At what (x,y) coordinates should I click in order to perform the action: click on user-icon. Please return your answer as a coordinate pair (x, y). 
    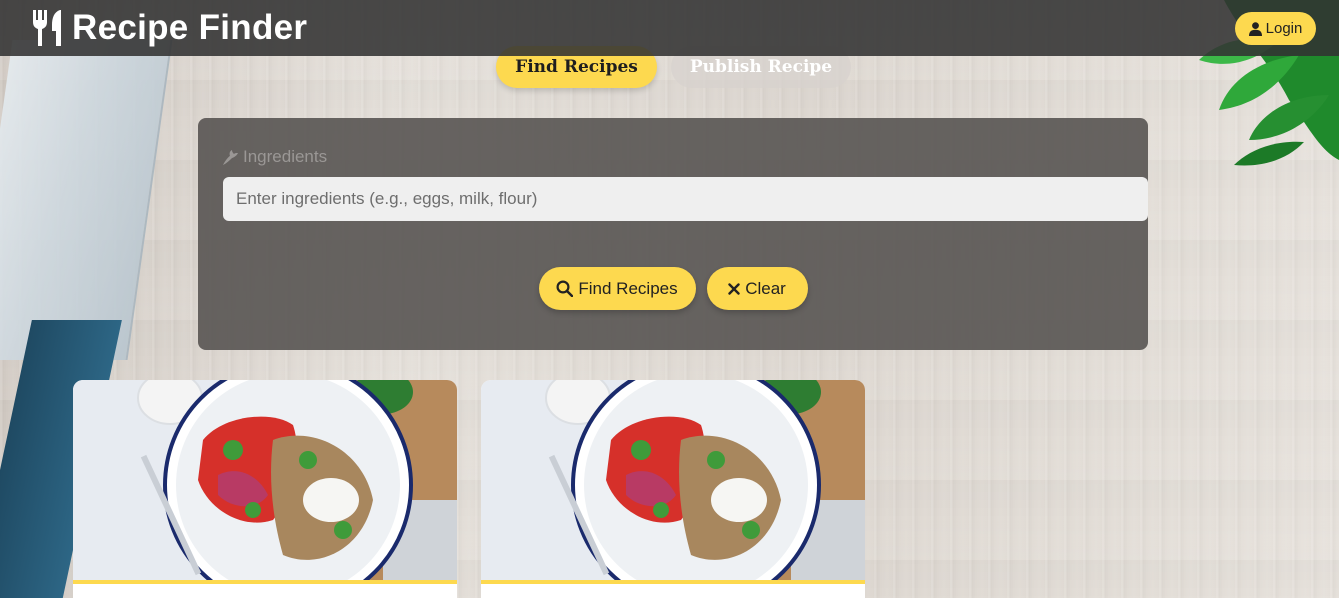
    Looking at the image, I should click on (1255, 28).